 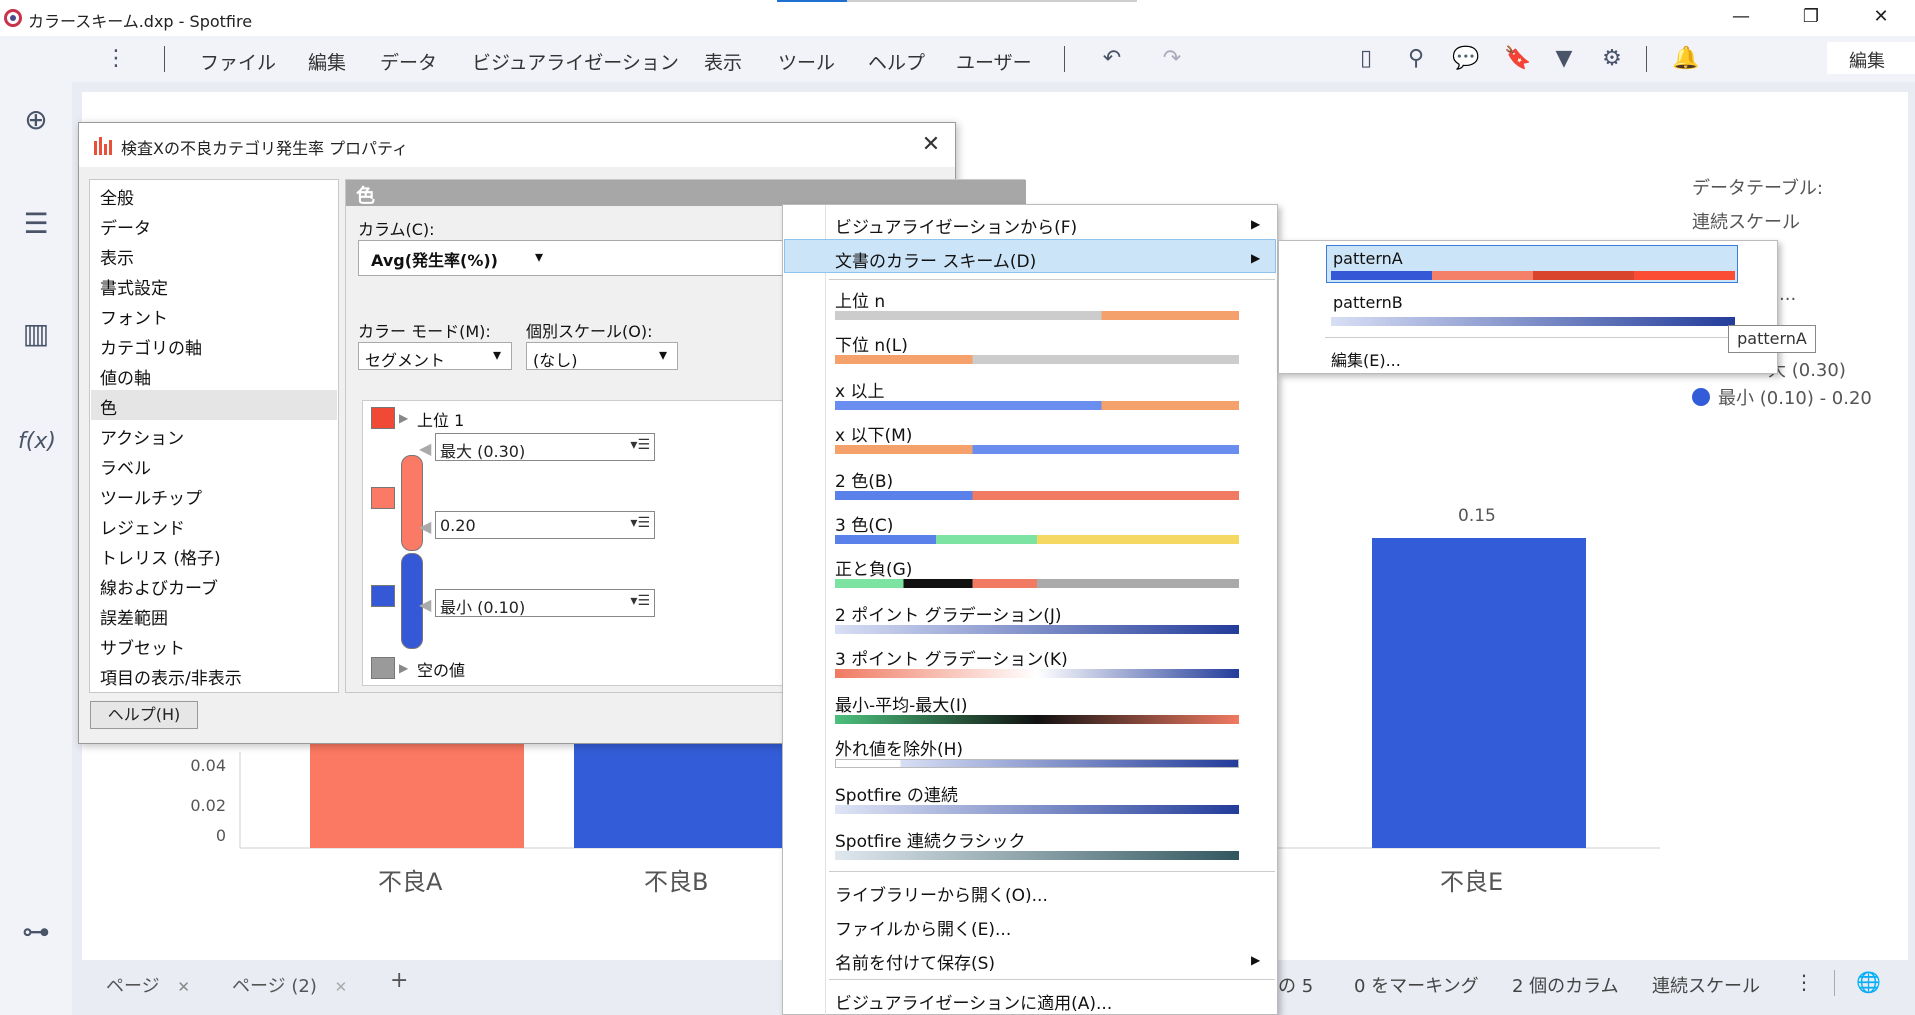 I want to click on menu-item-min-avg-max: 最小-平均-最大(I), so click(x=901, y=703).